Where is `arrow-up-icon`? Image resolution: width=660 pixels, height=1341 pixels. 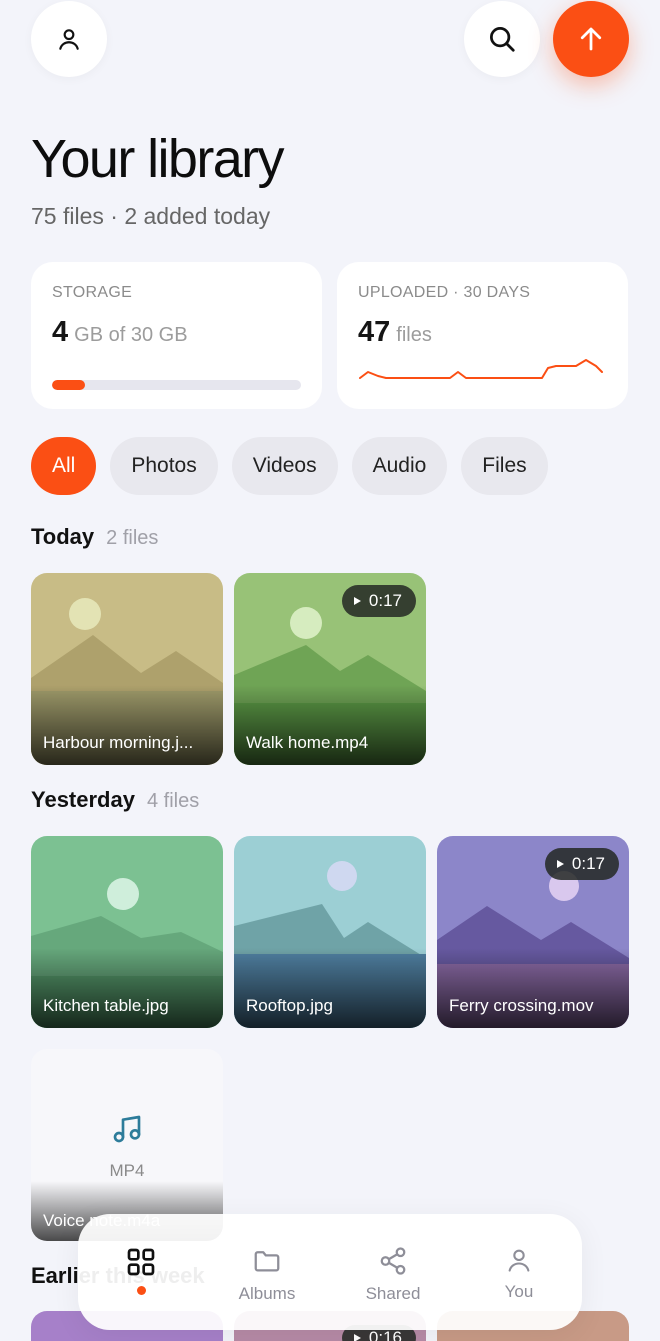 arrow-up-icon is located at coordinates (591, 39).